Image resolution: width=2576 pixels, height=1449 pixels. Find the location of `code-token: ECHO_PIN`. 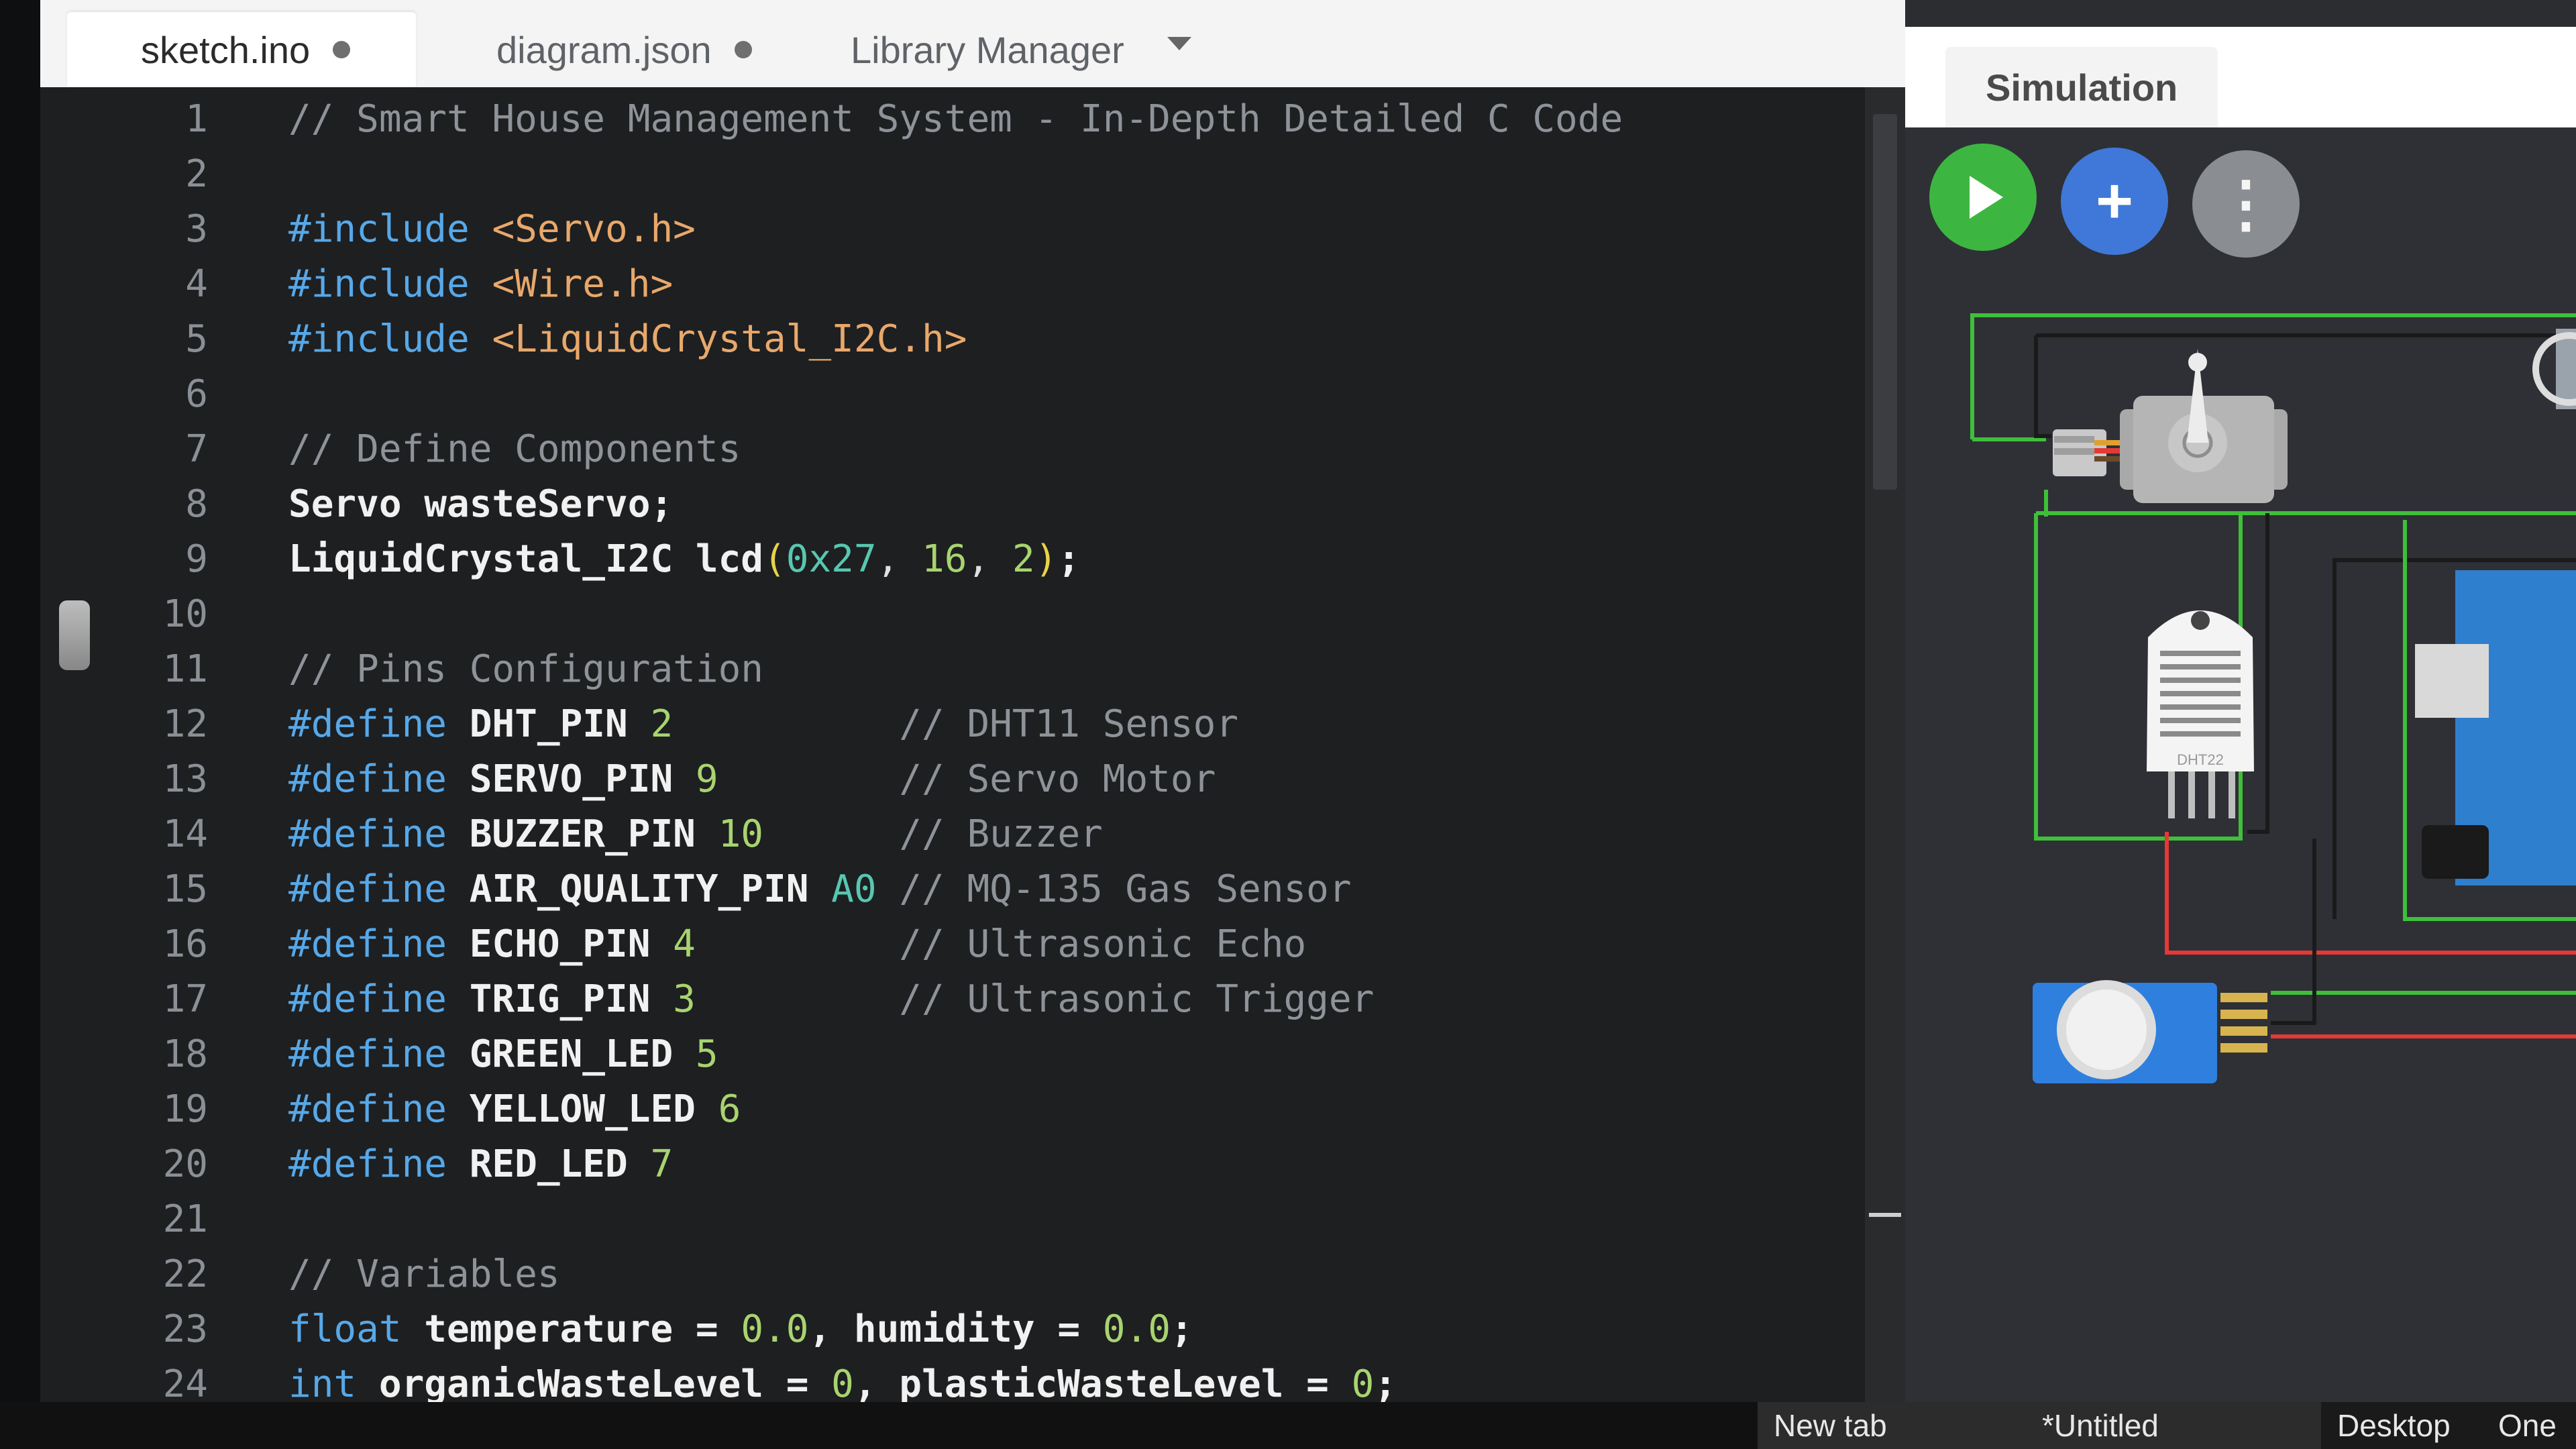

code-token: ECHO_PIN is located at coordinates (571, 944).